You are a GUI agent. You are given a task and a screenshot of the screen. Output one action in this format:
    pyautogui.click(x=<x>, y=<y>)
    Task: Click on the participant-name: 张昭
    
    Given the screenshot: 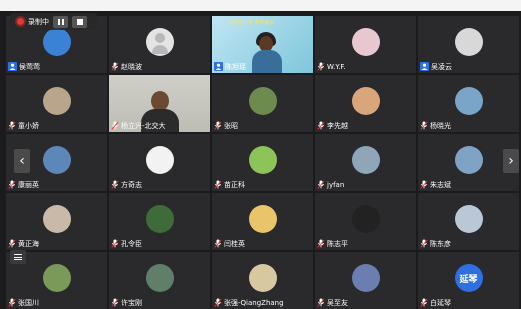 What is the action you would take?
    pyautogui.click(x=231, y=125)
    